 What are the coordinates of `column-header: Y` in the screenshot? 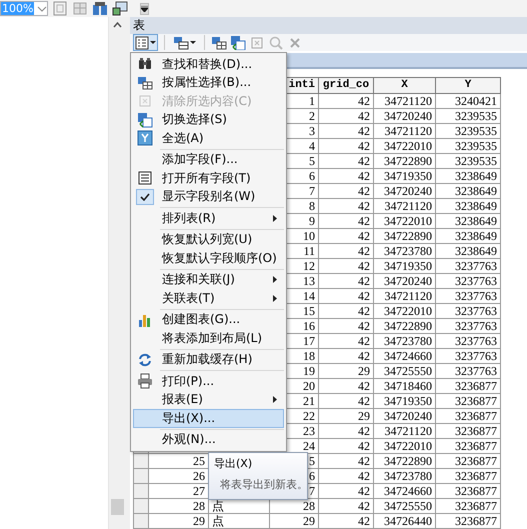 It's located at (468, 86).